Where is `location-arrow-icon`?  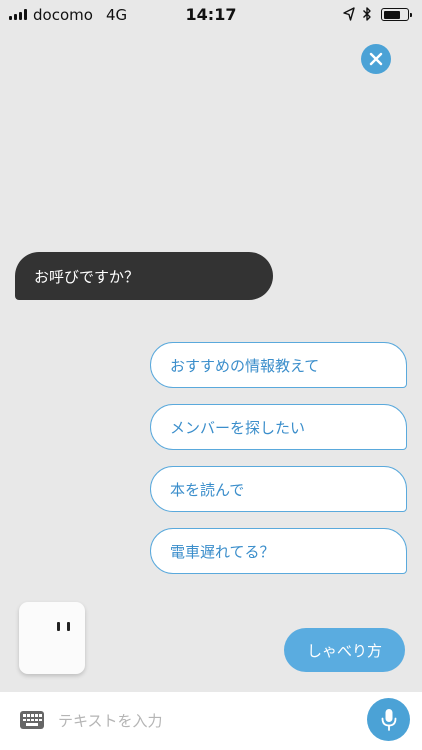 location-arrow-icon is located at coordinates (349, 14).